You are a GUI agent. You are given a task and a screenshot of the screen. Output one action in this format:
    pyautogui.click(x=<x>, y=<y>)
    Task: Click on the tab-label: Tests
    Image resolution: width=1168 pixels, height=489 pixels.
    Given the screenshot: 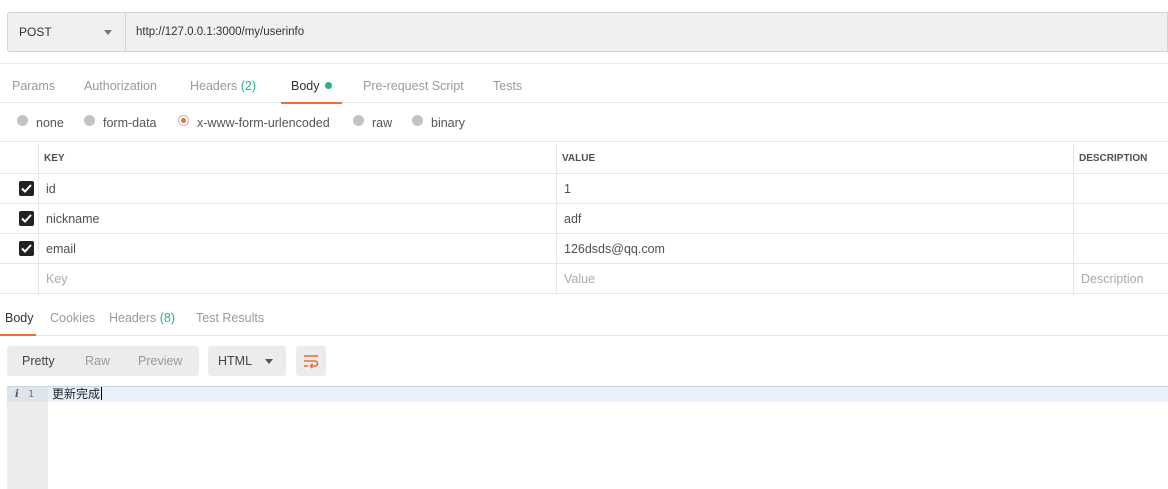 What is the action you would take?
    pyautogui.click(x=508, y=86)
    